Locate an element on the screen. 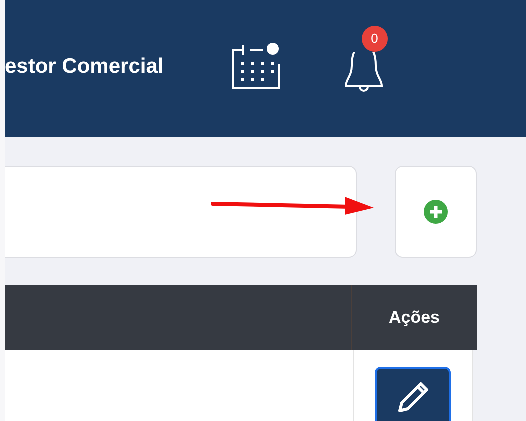 The image size is (526, 421). pencil-icon is located at coordinates (413, 398).